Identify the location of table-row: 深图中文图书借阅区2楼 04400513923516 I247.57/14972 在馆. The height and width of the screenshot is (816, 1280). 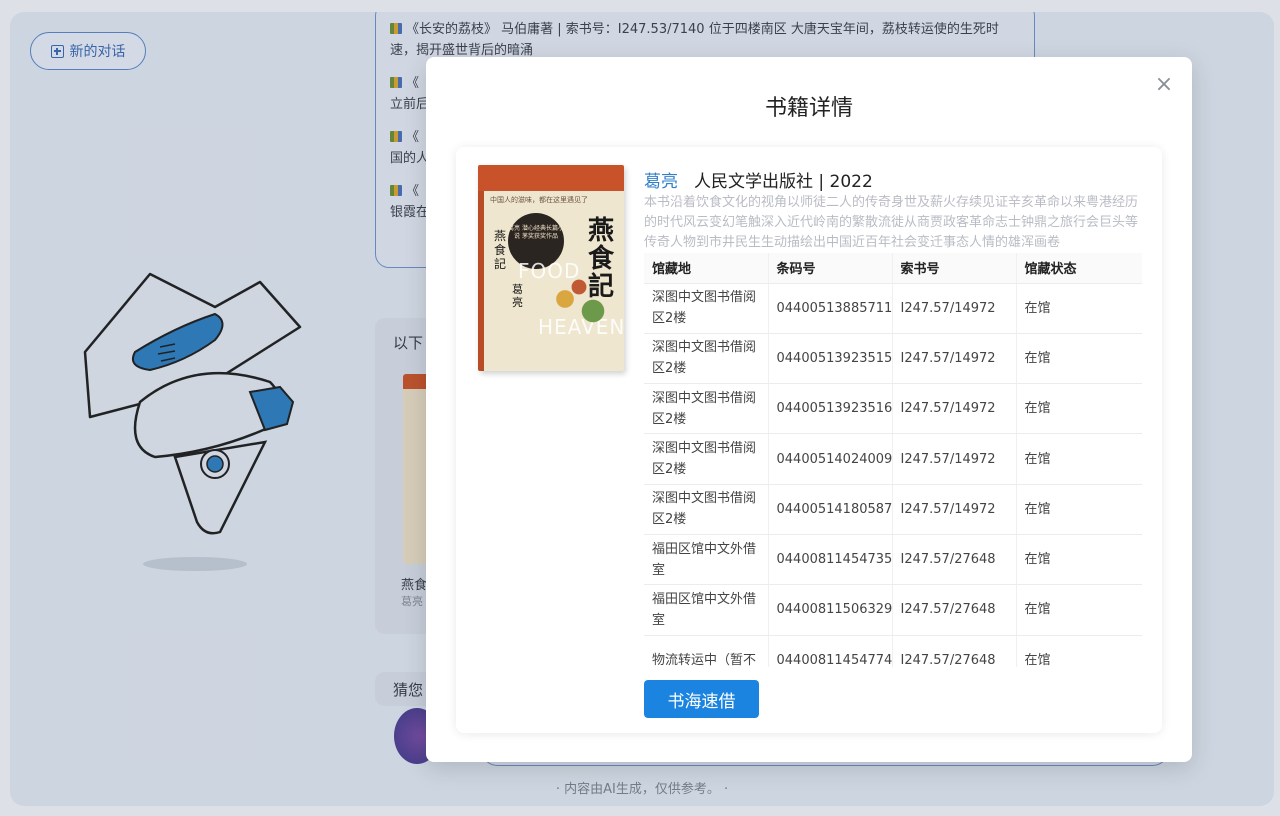
(893, 409).